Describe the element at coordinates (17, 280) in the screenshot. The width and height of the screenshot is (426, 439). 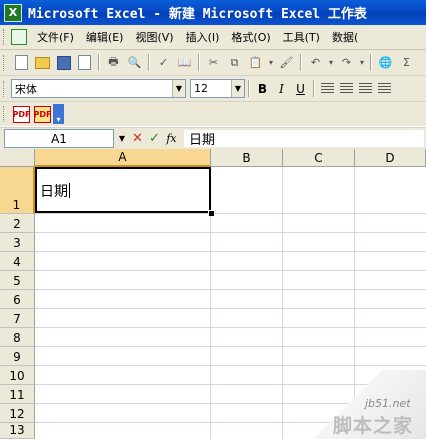
I see `row-header-5: 5` at that location.